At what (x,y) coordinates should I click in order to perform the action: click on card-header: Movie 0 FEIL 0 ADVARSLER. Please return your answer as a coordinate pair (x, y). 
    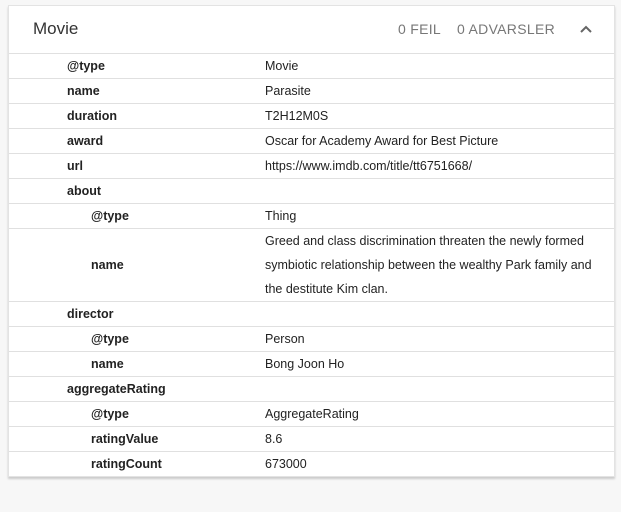
    Looking at the image, I should click on (311, 30).